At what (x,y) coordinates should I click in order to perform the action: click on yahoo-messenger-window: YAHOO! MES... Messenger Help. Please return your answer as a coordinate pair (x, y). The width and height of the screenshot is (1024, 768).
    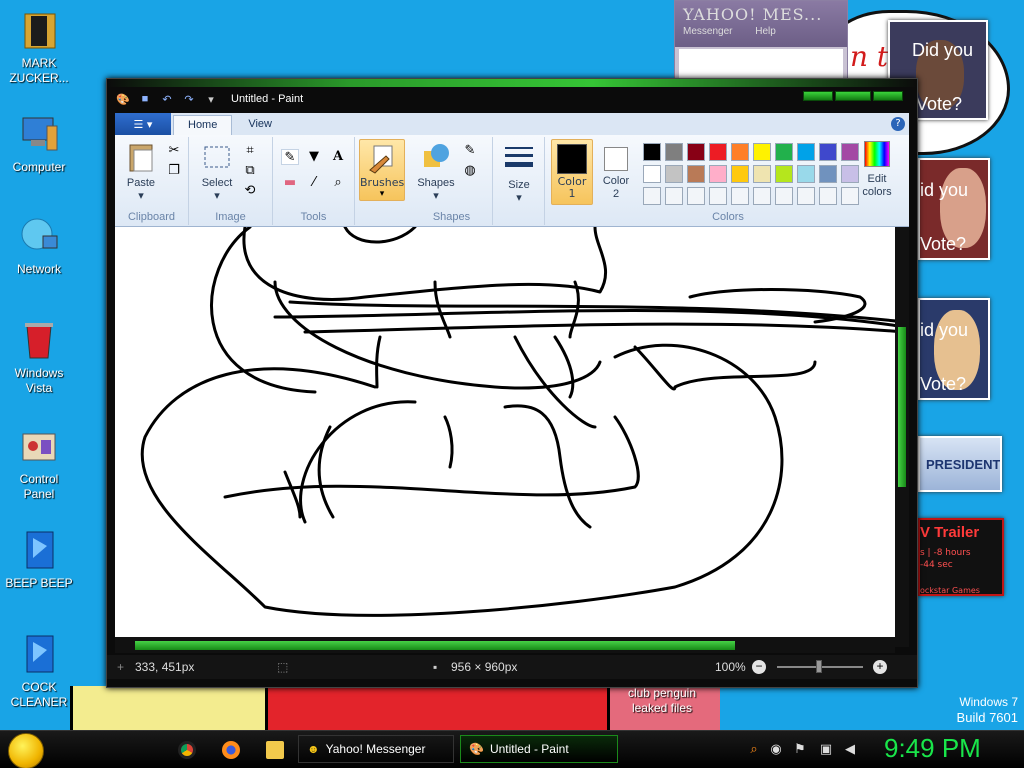
    Looking at the image, I should click on (761, 40).